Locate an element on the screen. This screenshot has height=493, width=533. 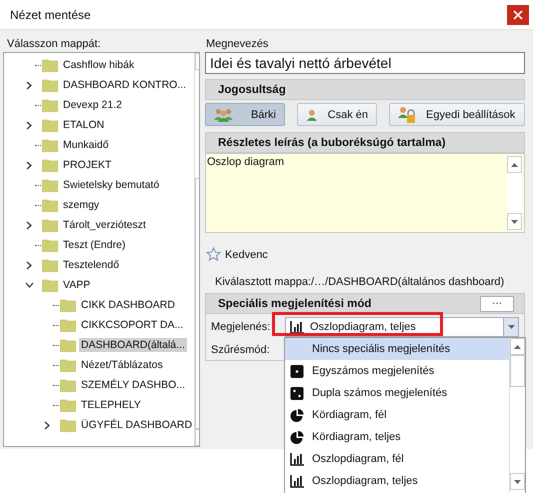
user-lock-icon is located at coordinates (407, 115).